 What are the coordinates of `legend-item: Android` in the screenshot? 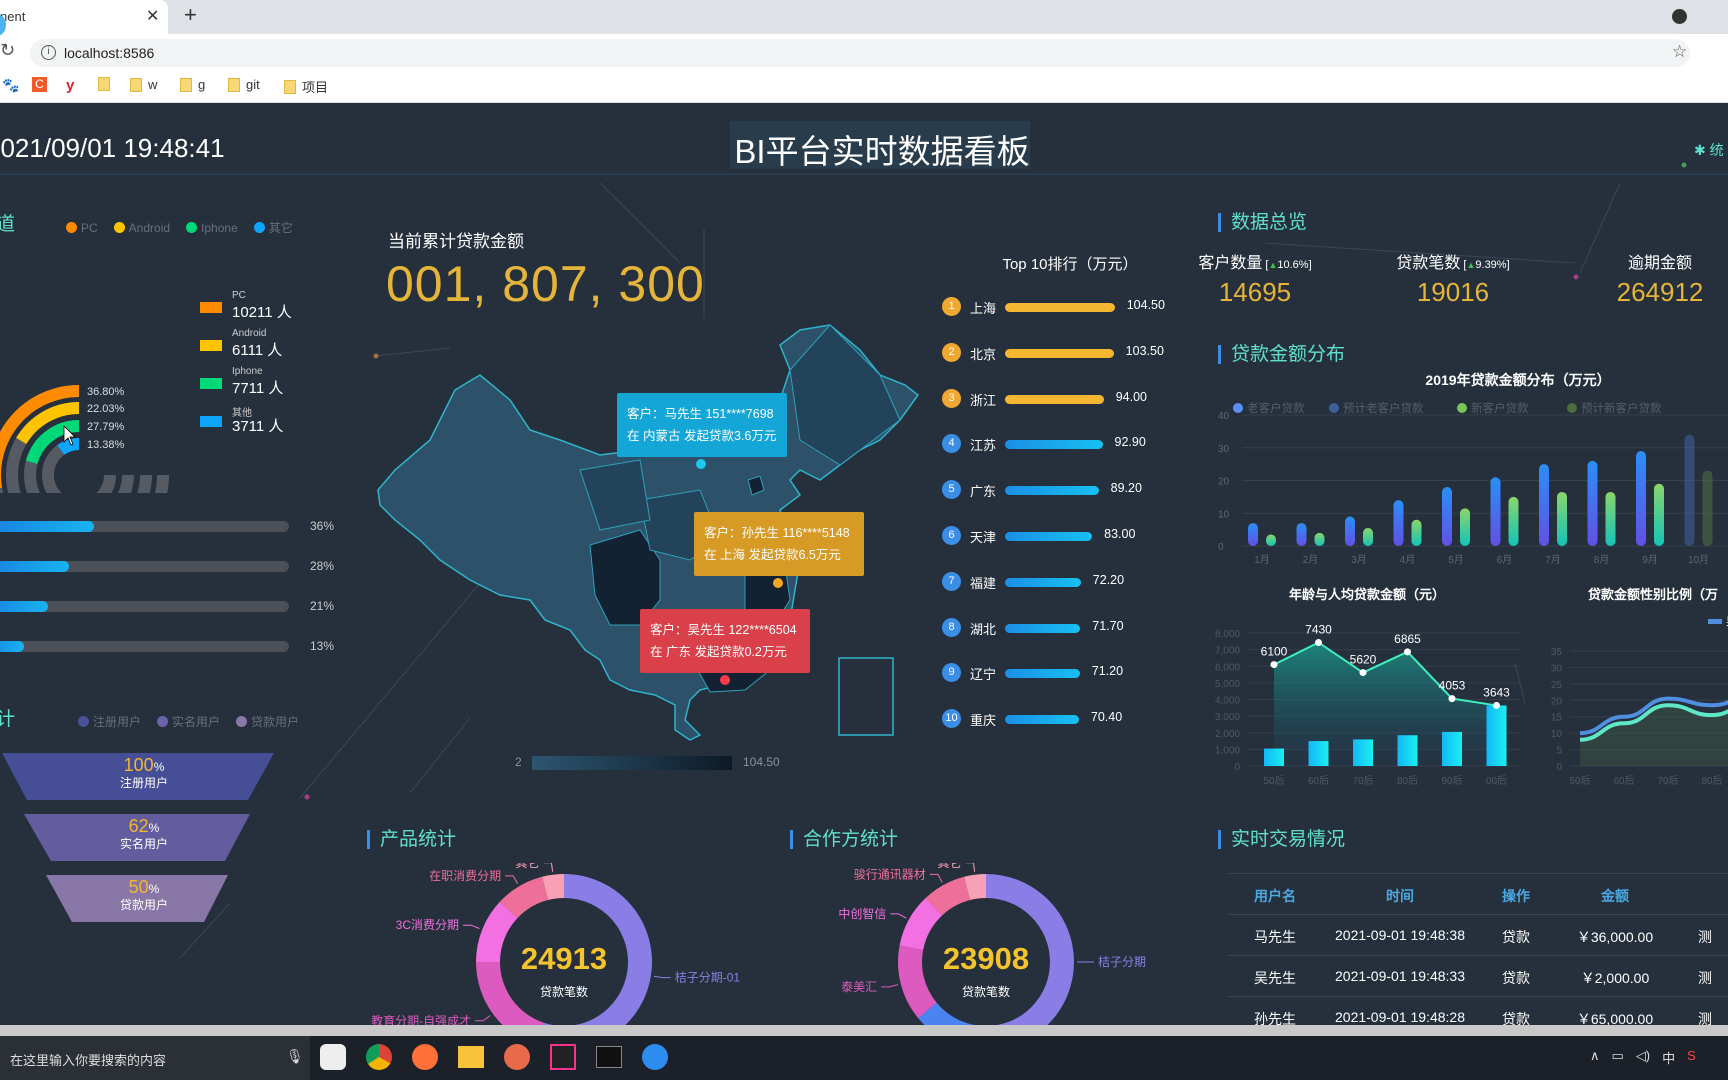 It's located at (141, 228).